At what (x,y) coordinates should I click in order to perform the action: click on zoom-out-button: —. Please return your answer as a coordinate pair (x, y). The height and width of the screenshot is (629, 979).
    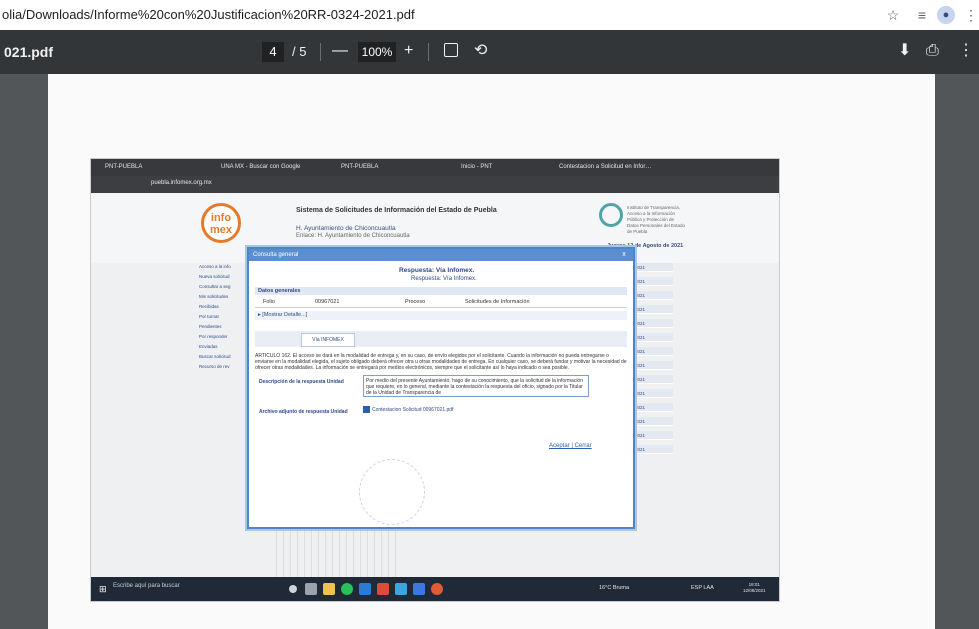
    Looking at the image, I should click on (340, 51).